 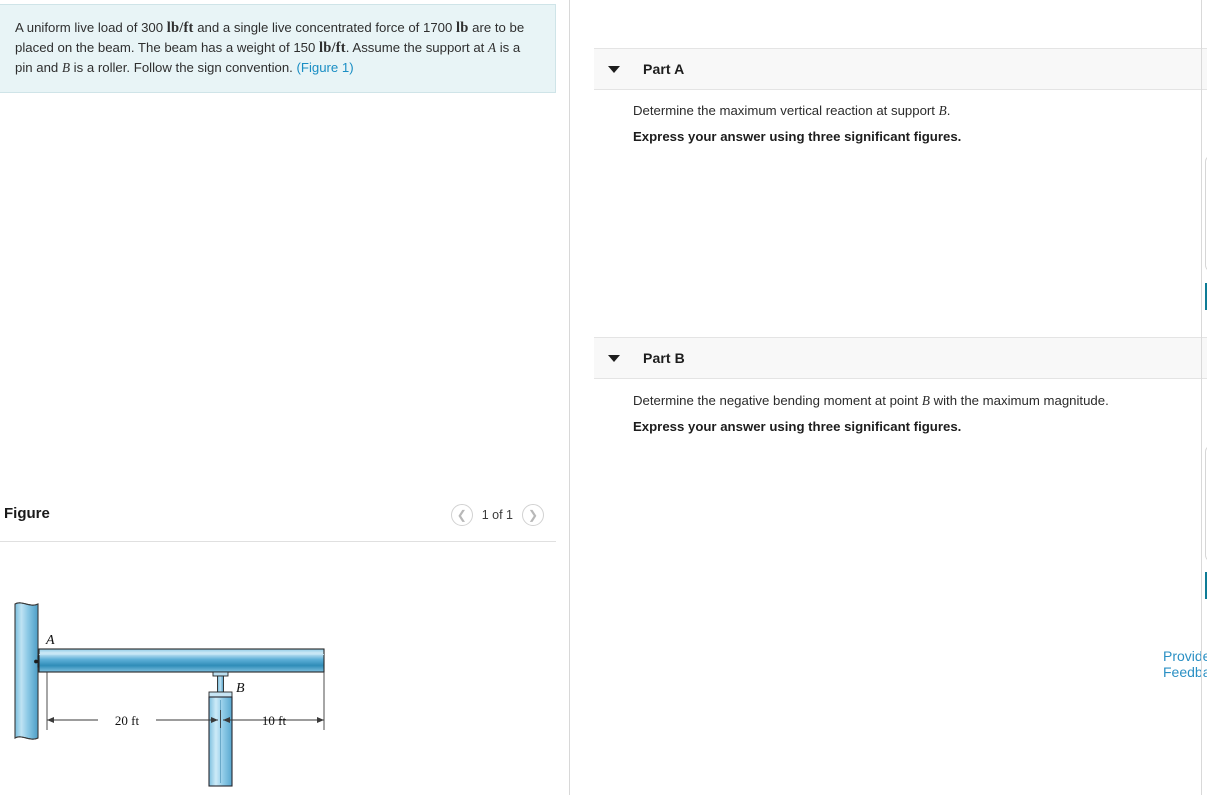 What do you see at coordinates (183, 67) in the screenshot?
I see `problem-text-run: is a roller. Follow the sign convention.` at bounding box center [183, 67].